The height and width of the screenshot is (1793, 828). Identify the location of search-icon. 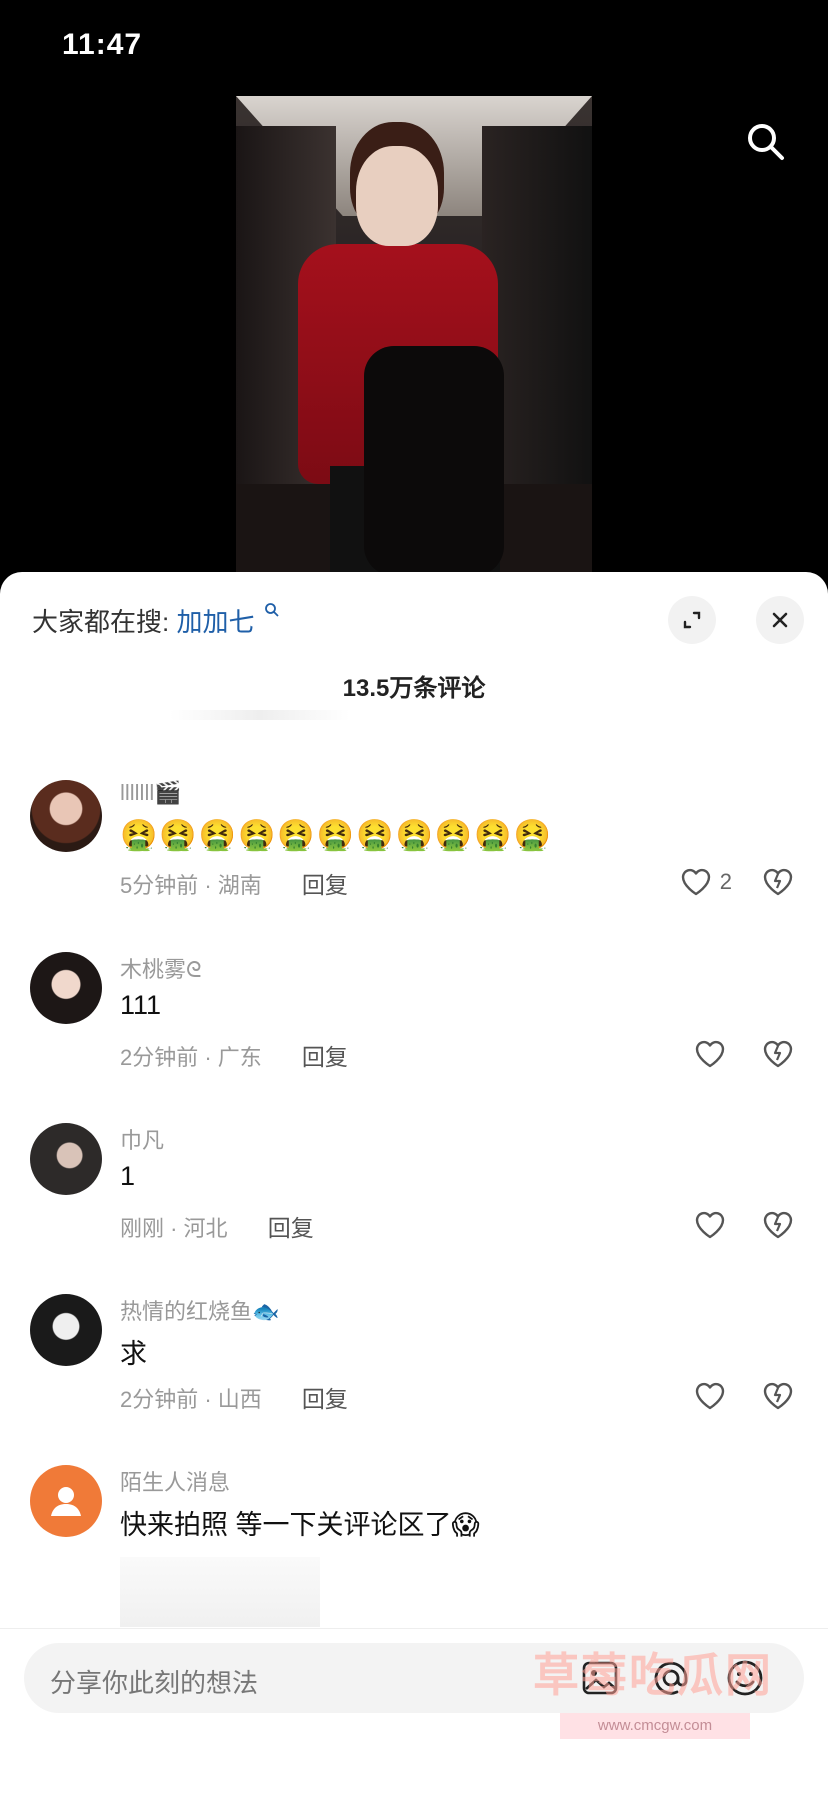
(766, 142).